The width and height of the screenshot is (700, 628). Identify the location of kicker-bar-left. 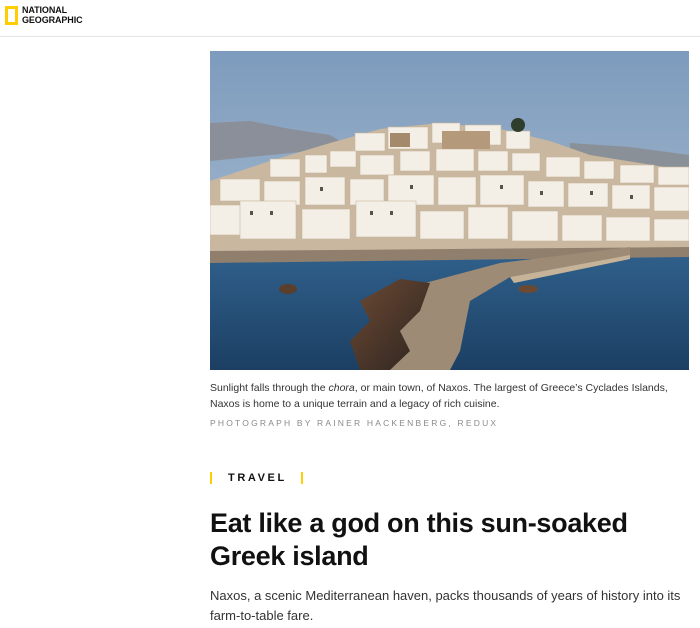
(211, 478).